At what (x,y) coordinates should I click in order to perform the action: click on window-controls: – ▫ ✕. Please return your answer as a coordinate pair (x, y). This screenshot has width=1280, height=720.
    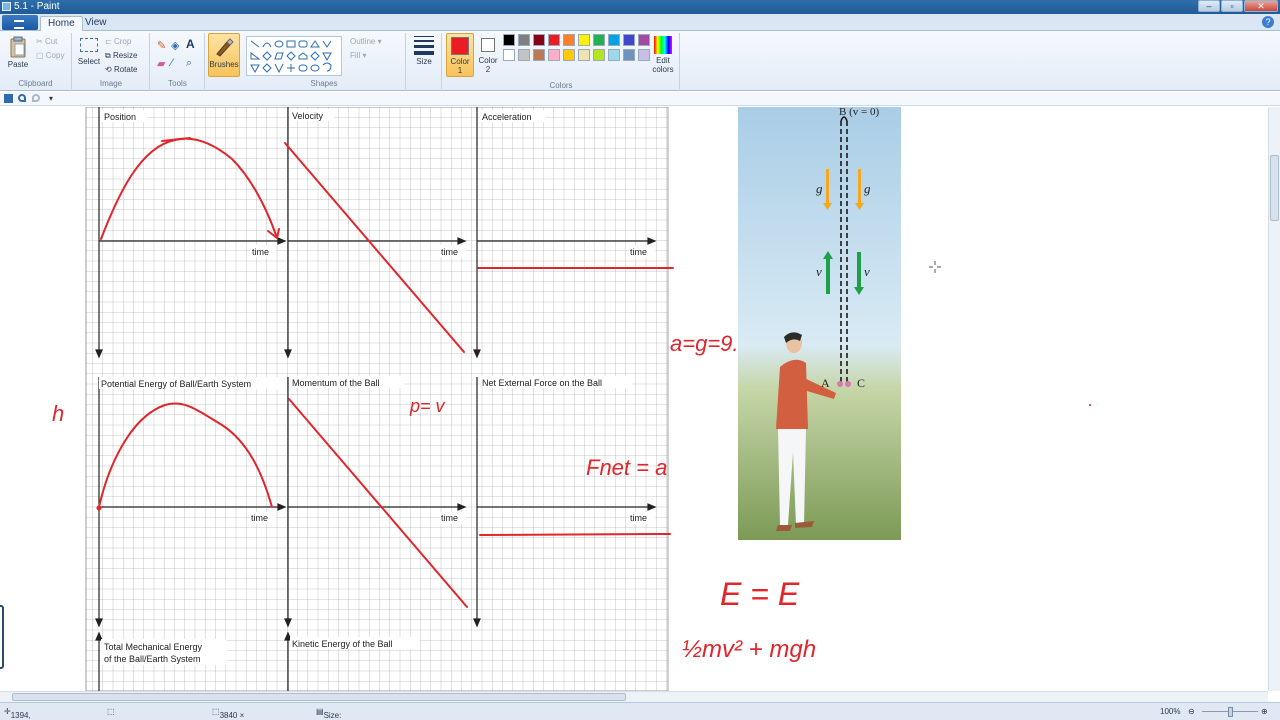
    Looking at the image, I should click on (1238, 6).